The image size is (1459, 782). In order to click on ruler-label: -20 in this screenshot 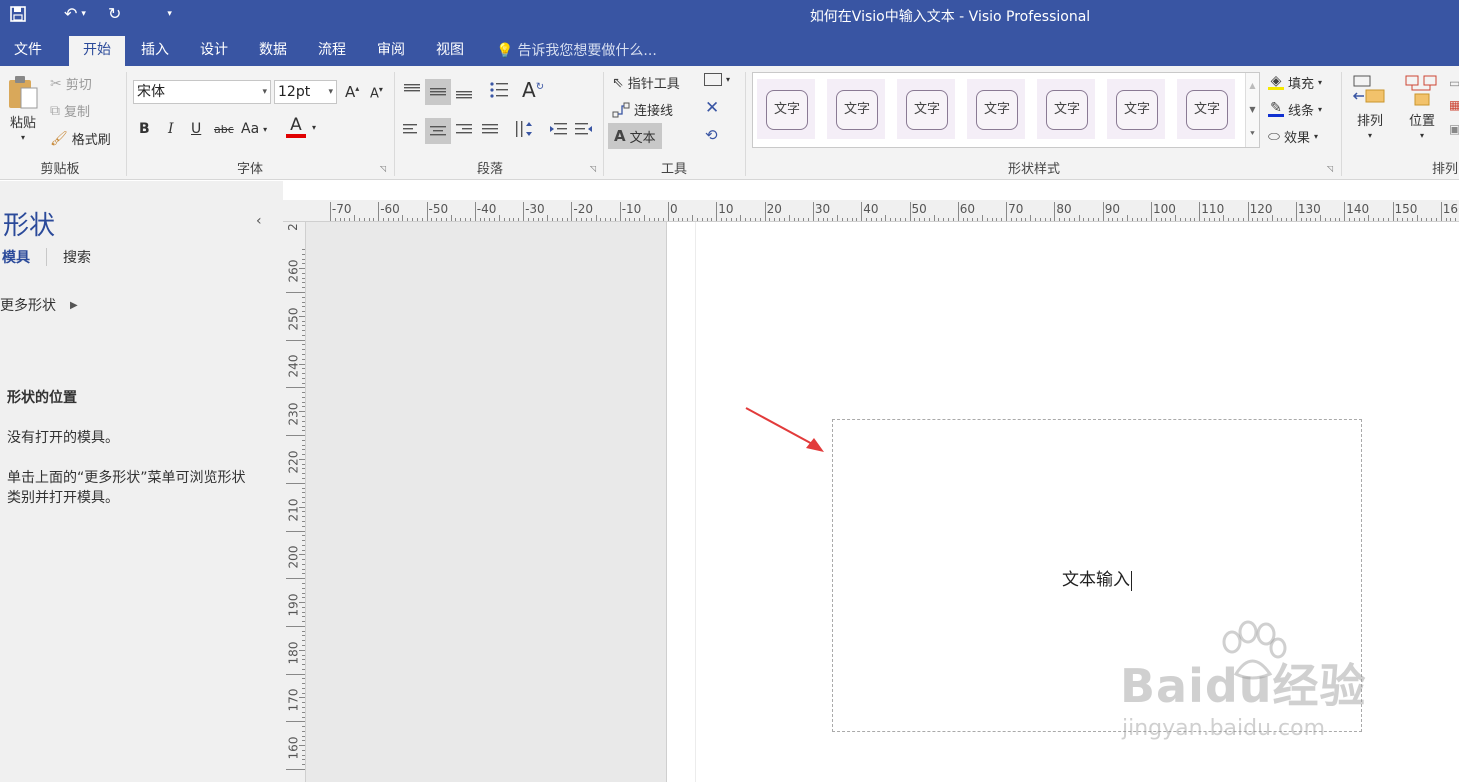, I will do `click(583, 209)`.